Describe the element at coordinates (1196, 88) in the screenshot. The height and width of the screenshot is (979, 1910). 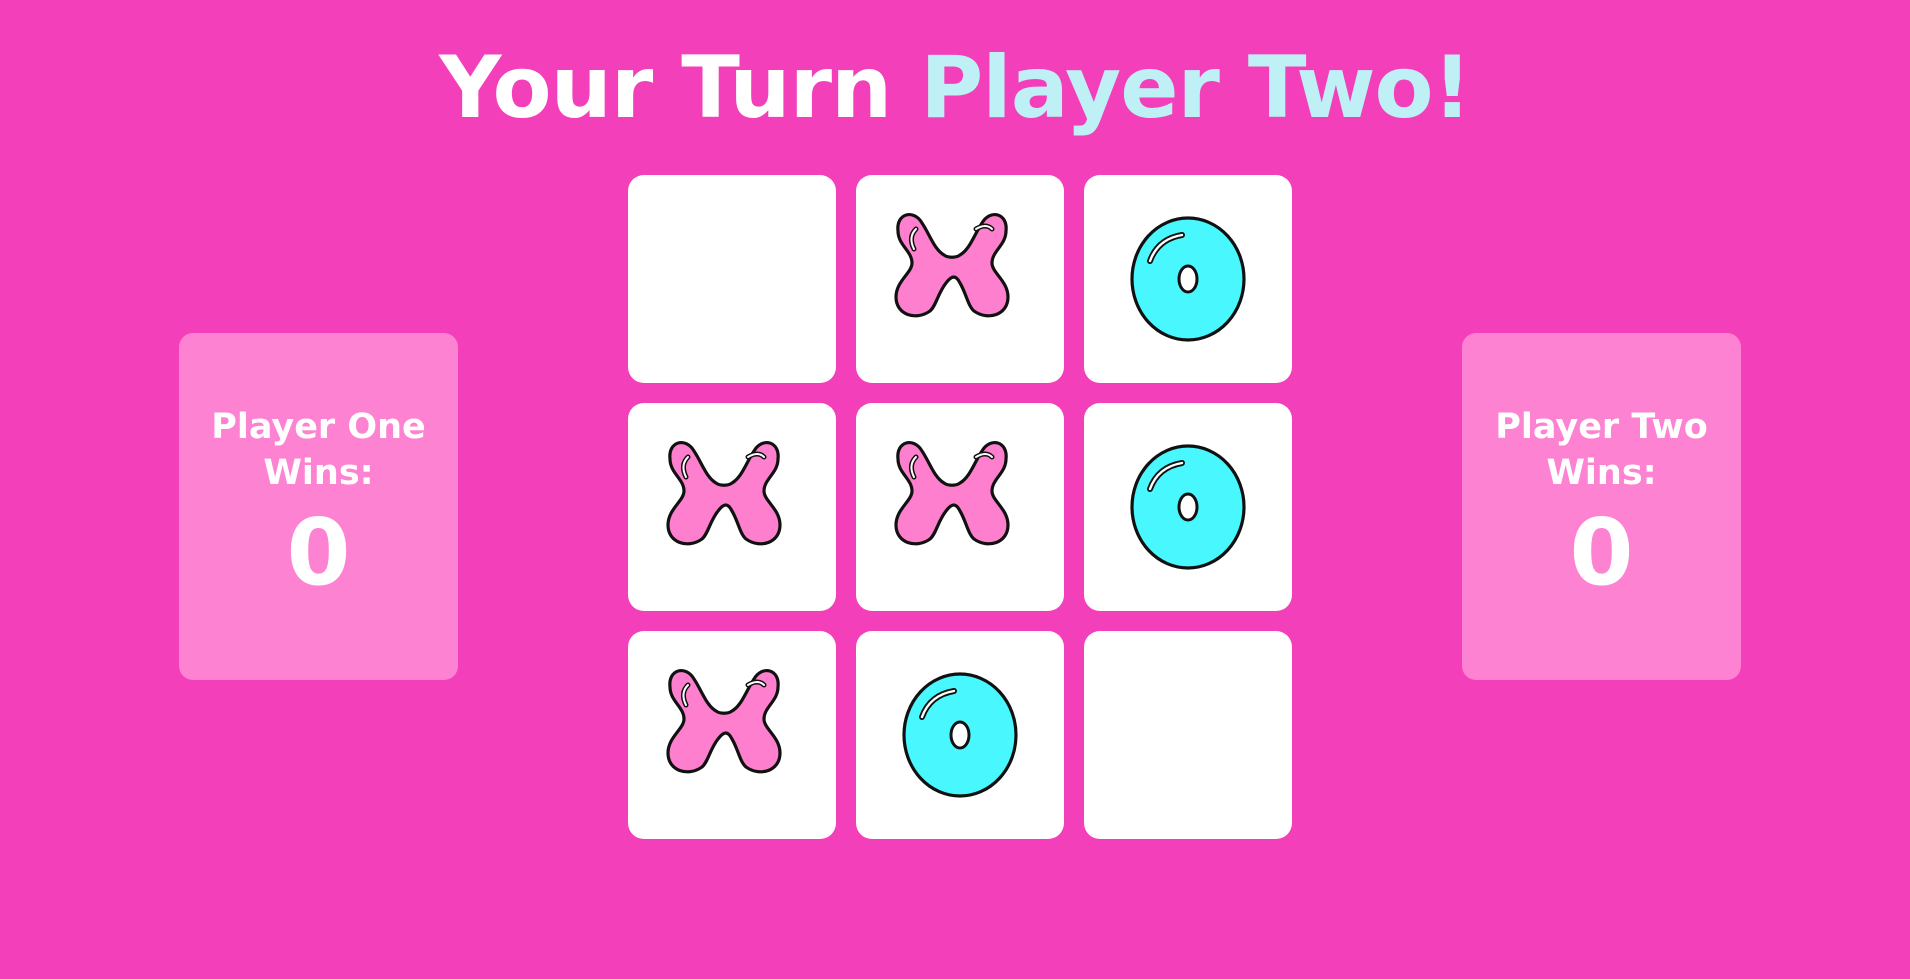
I see `current-player-name: Player Two!` at that location.